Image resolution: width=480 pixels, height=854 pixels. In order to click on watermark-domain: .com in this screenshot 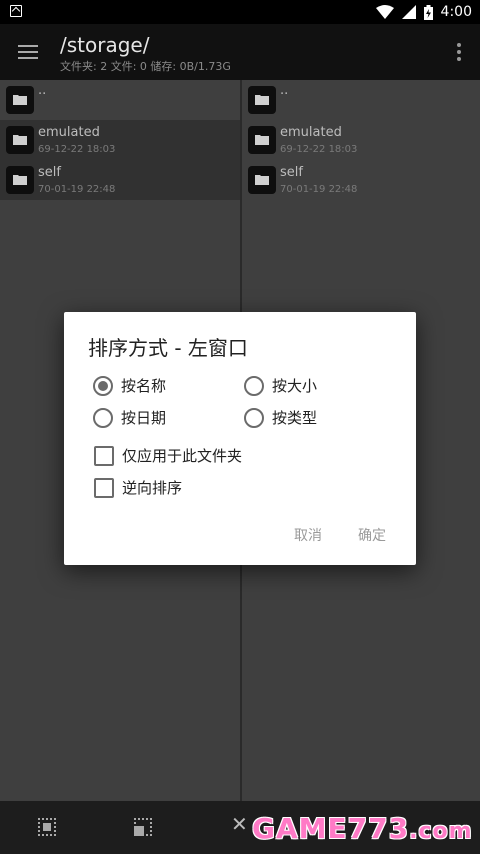, I will do `click(441, 831)`.